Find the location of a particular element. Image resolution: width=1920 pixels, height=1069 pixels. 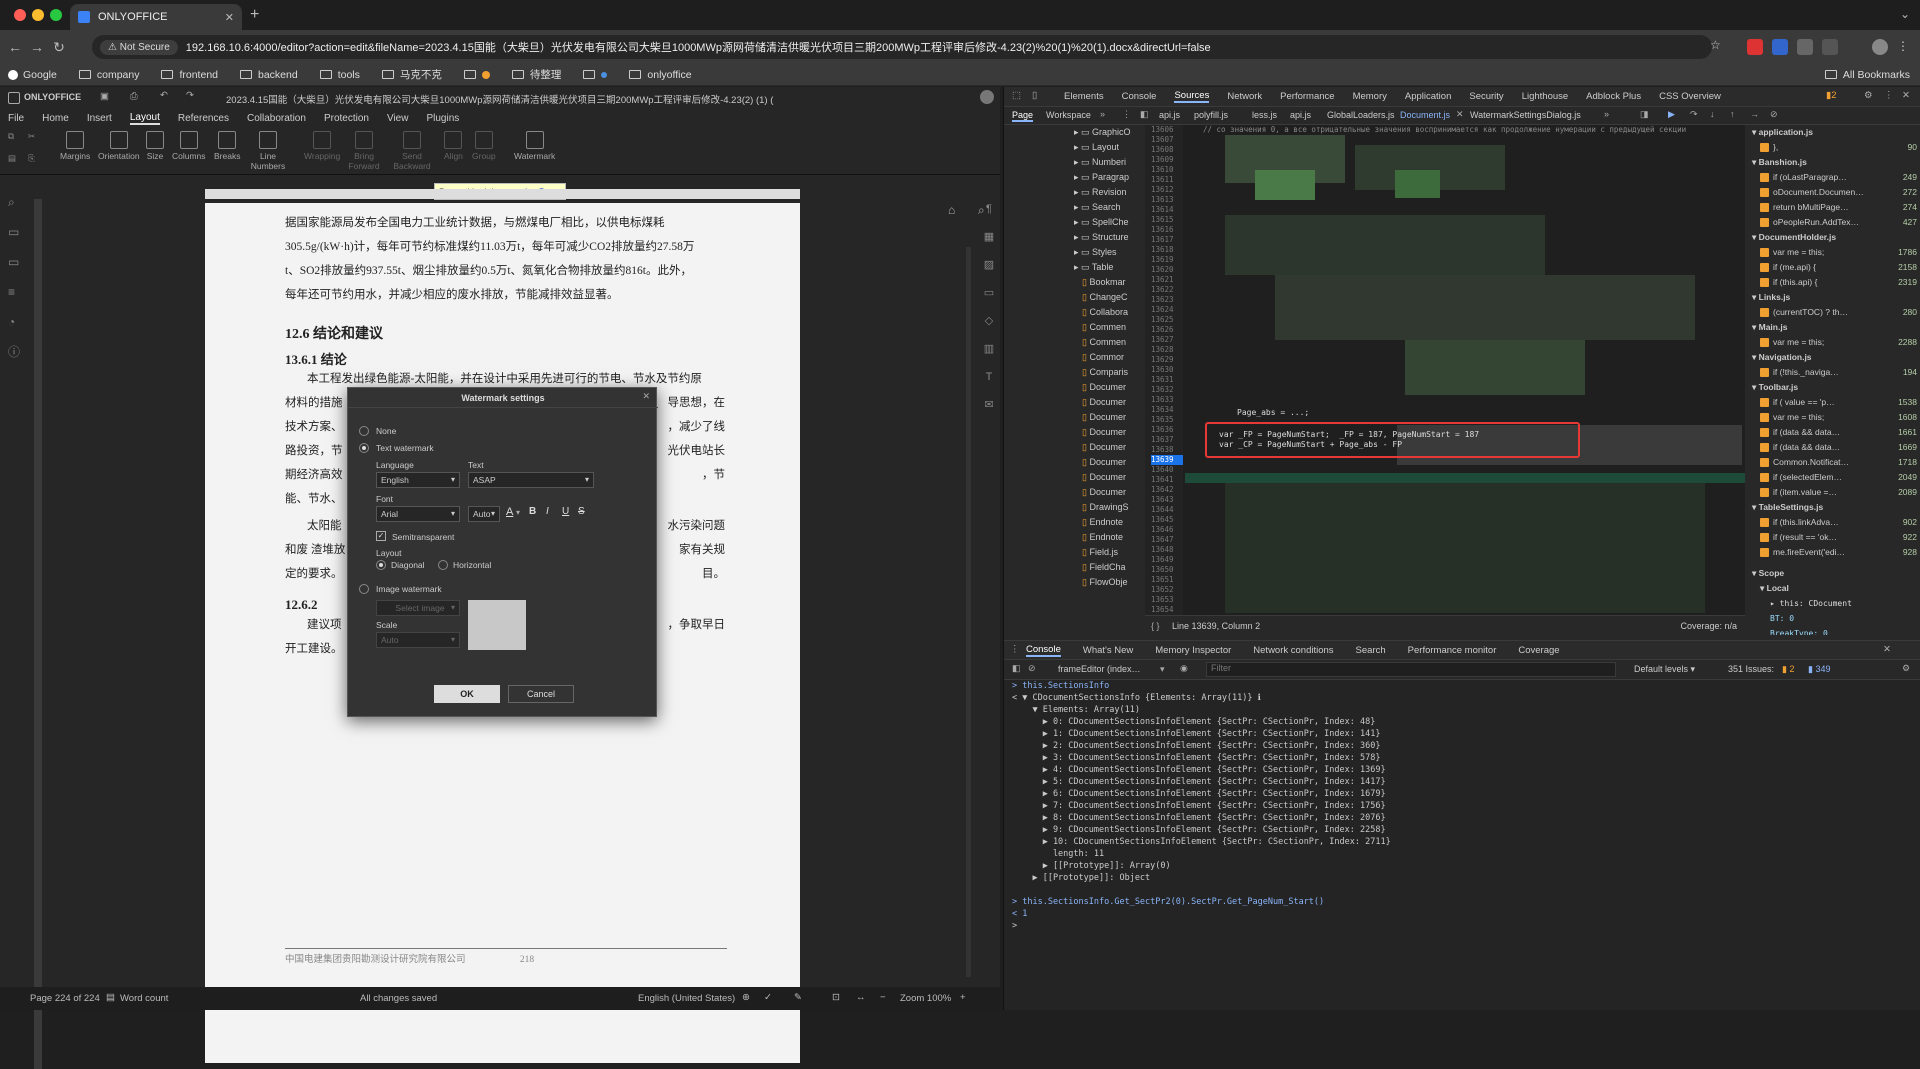

line-number: 13625 is located at coordinates (1167, 320).